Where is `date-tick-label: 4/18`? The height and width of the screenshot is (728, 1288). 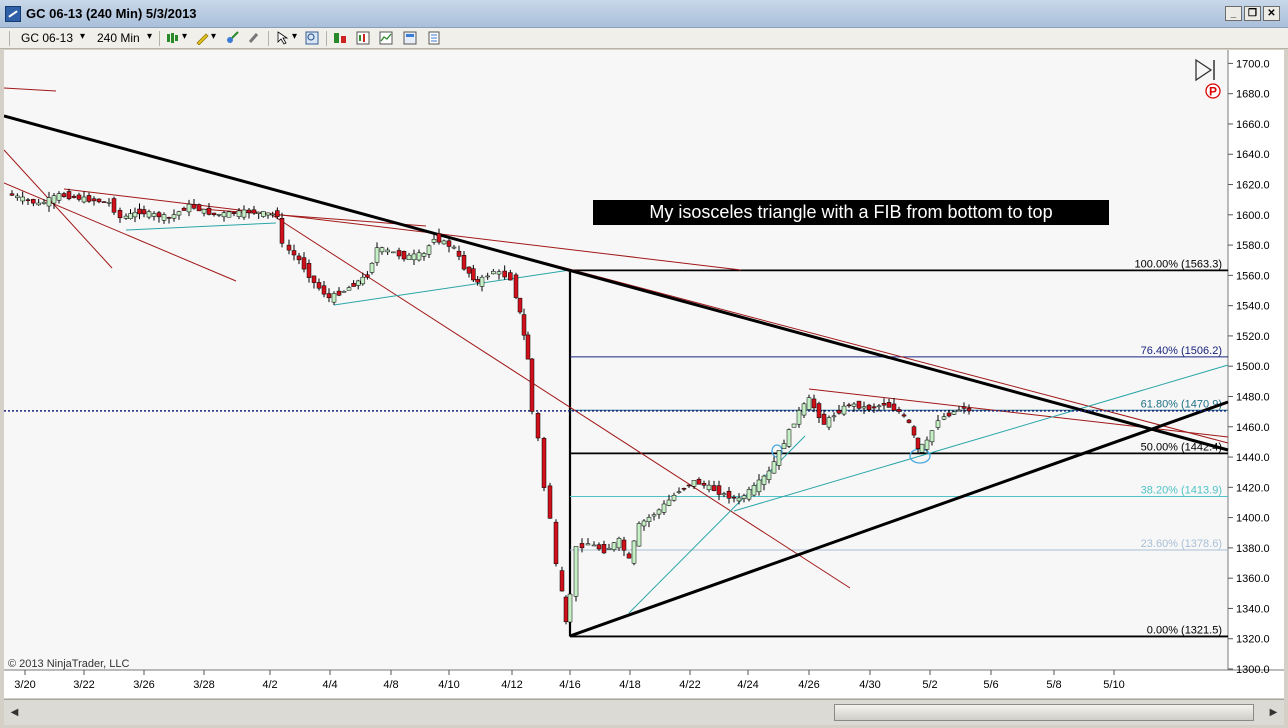
date-tick-label: 4/18 is located at coordinates (629, 685).